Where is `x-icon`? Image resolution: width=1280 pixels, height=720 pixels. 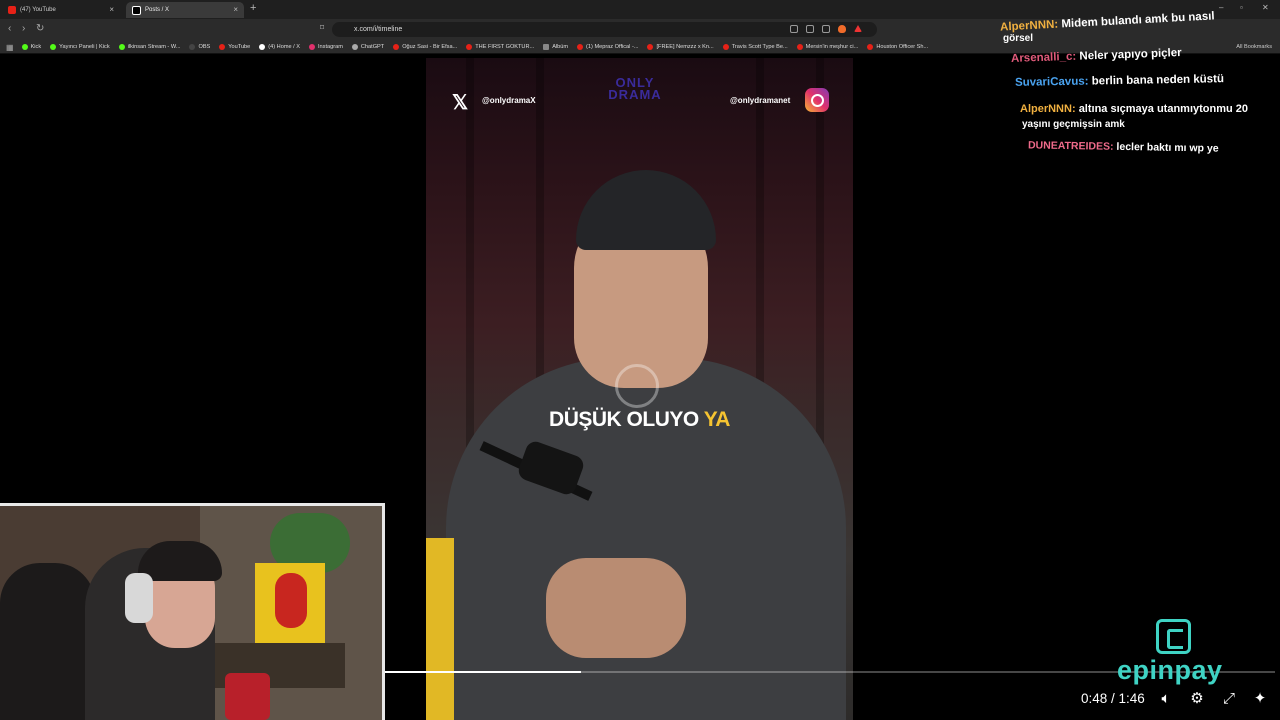
x-icon is located at coordinates (136, 10).